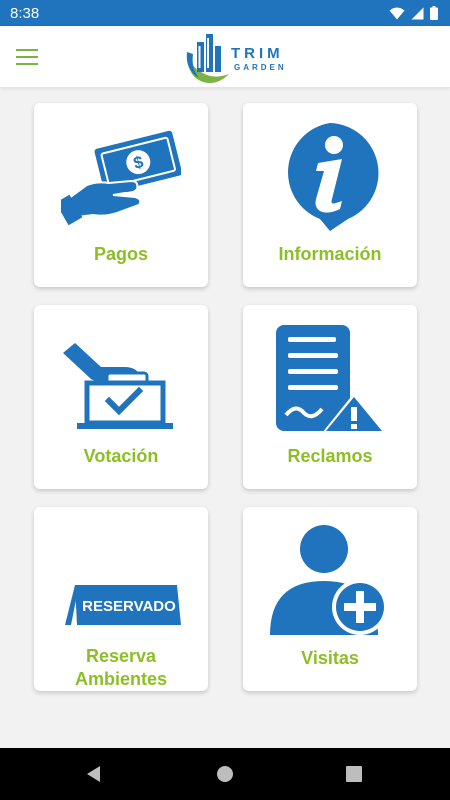  I want to click on wifi-icon, so click(397, 13).